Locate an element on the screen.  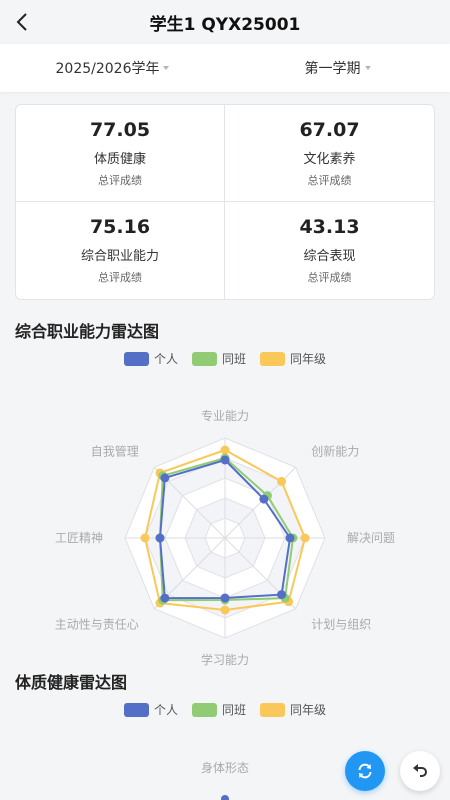
score-cell-culture: 67.07 文化素养 总评成绩 is located at coordinates (329, 153).